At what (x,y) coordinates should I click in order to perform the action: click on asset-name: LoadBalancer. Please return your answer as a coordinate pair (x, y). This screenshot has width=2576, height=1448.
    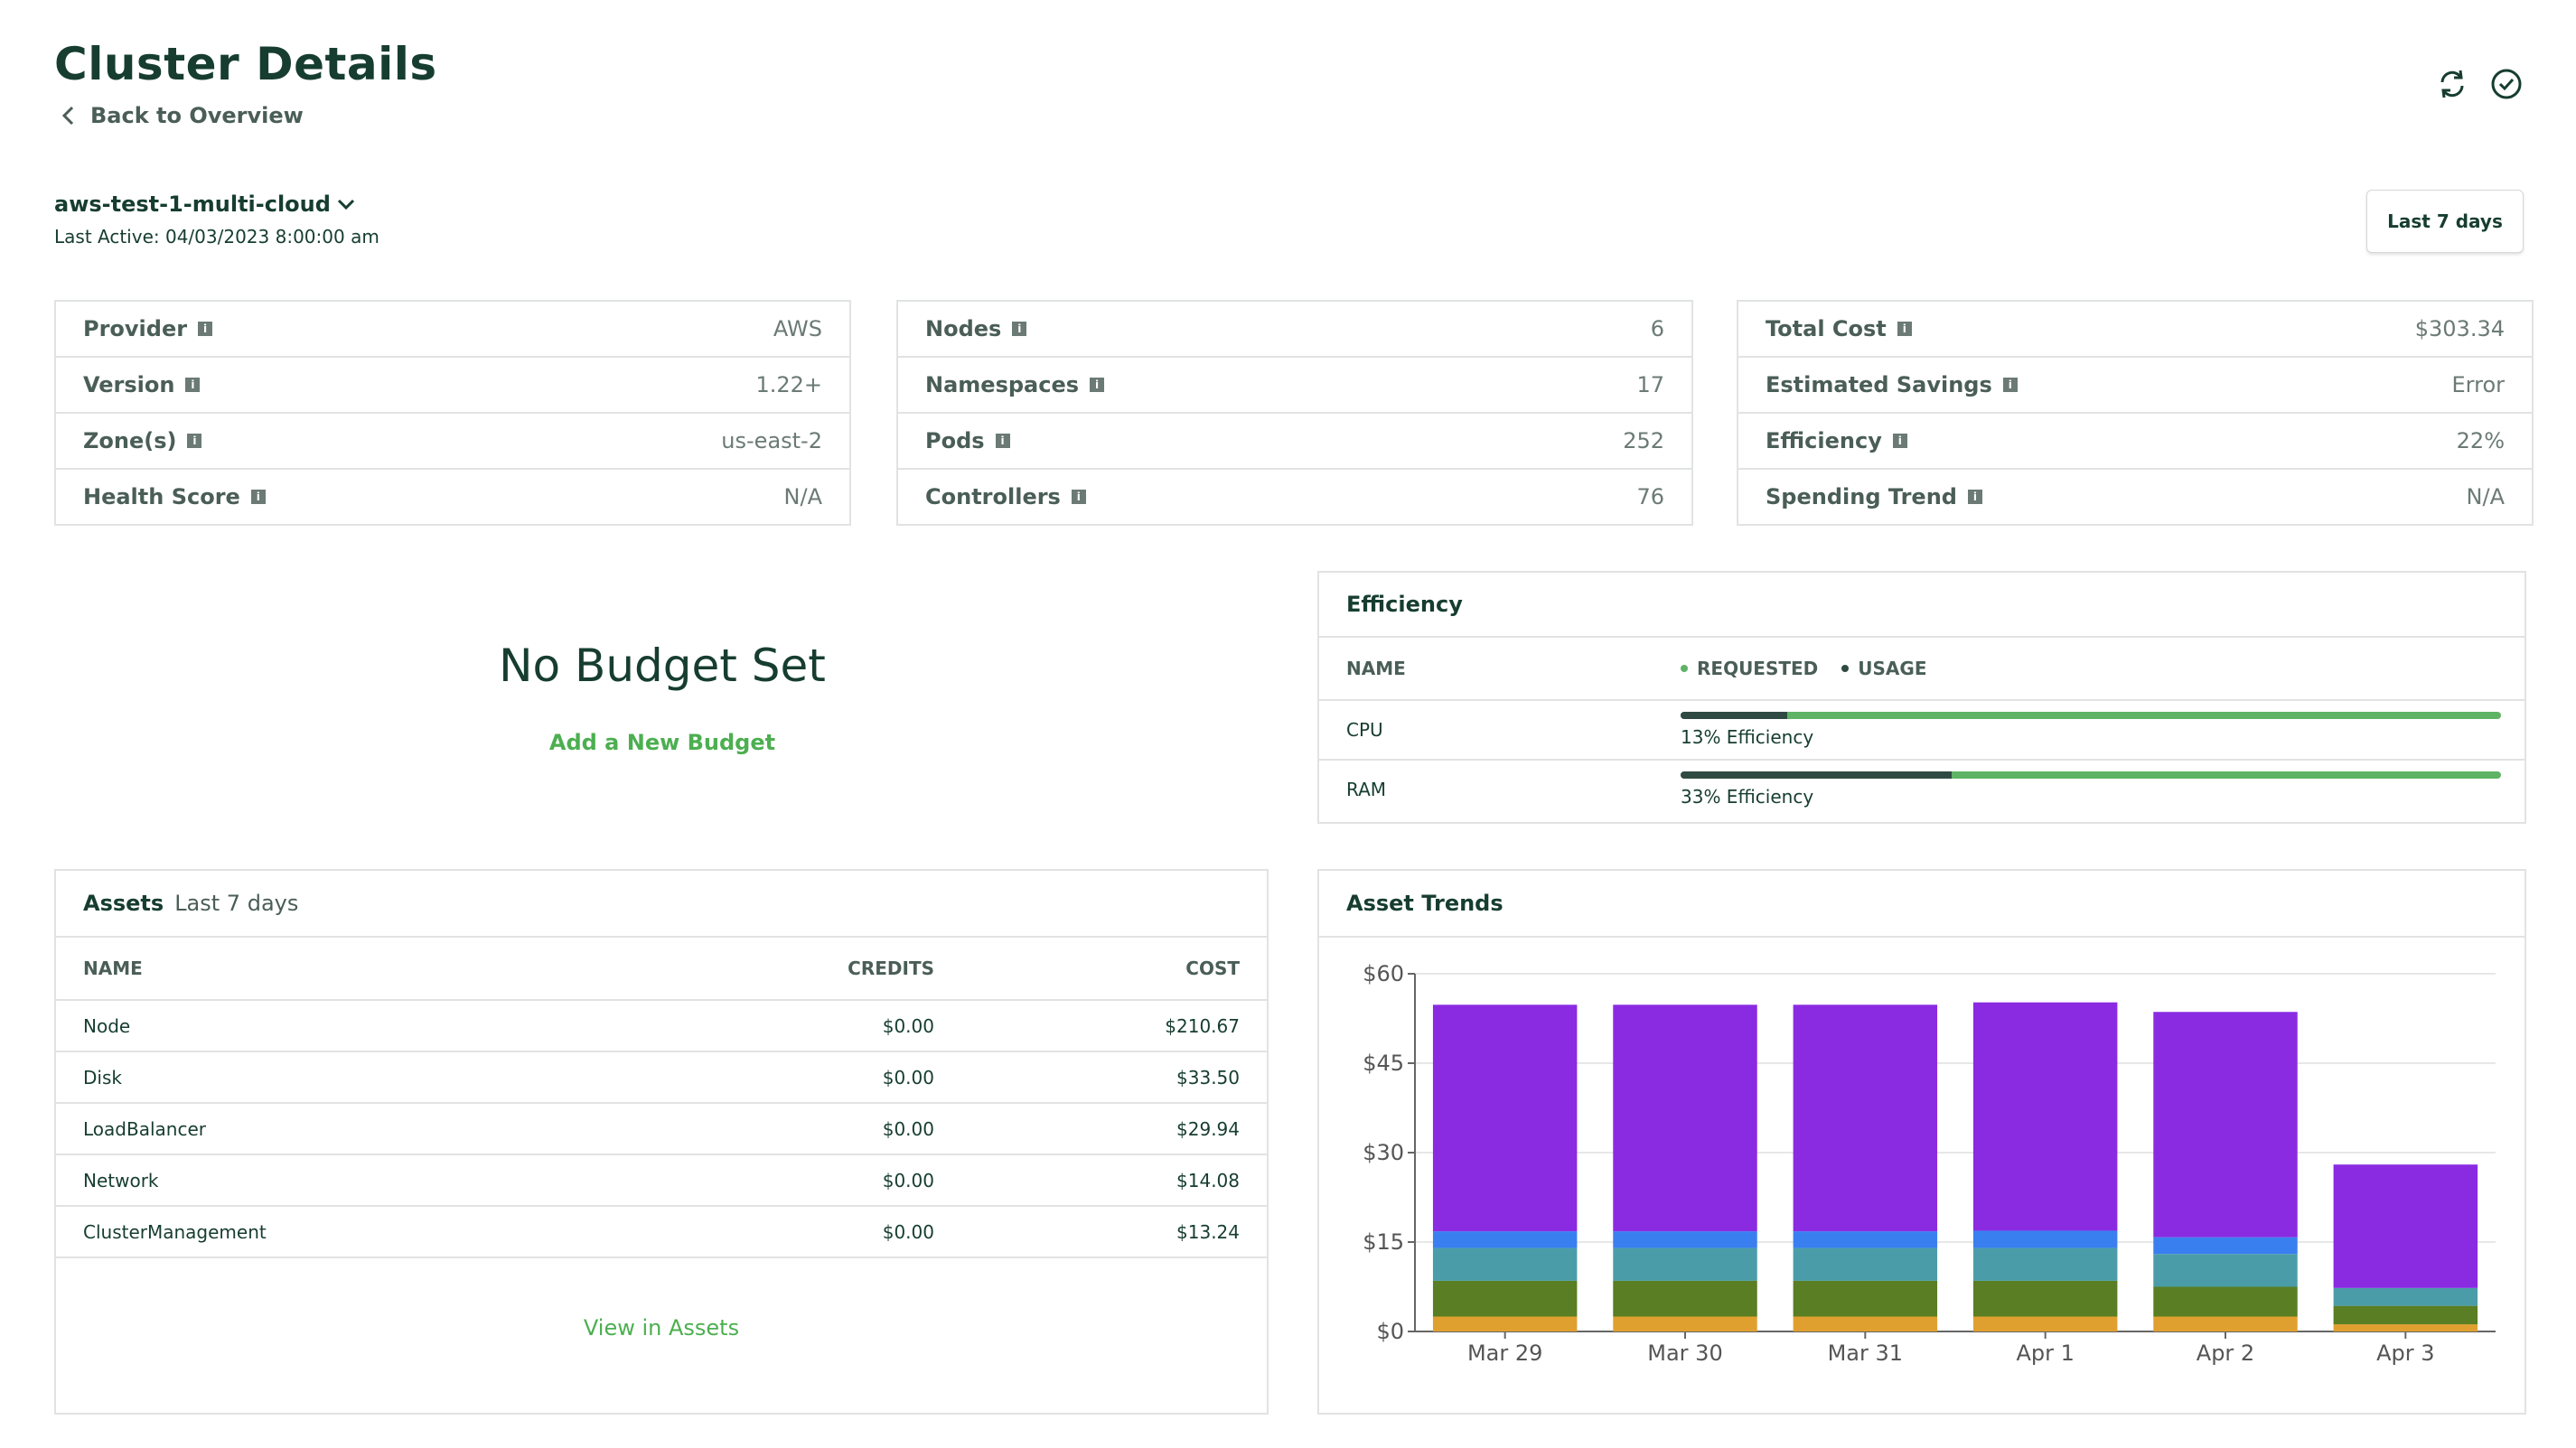
    Looking at the image, I should click on (144, 1128).